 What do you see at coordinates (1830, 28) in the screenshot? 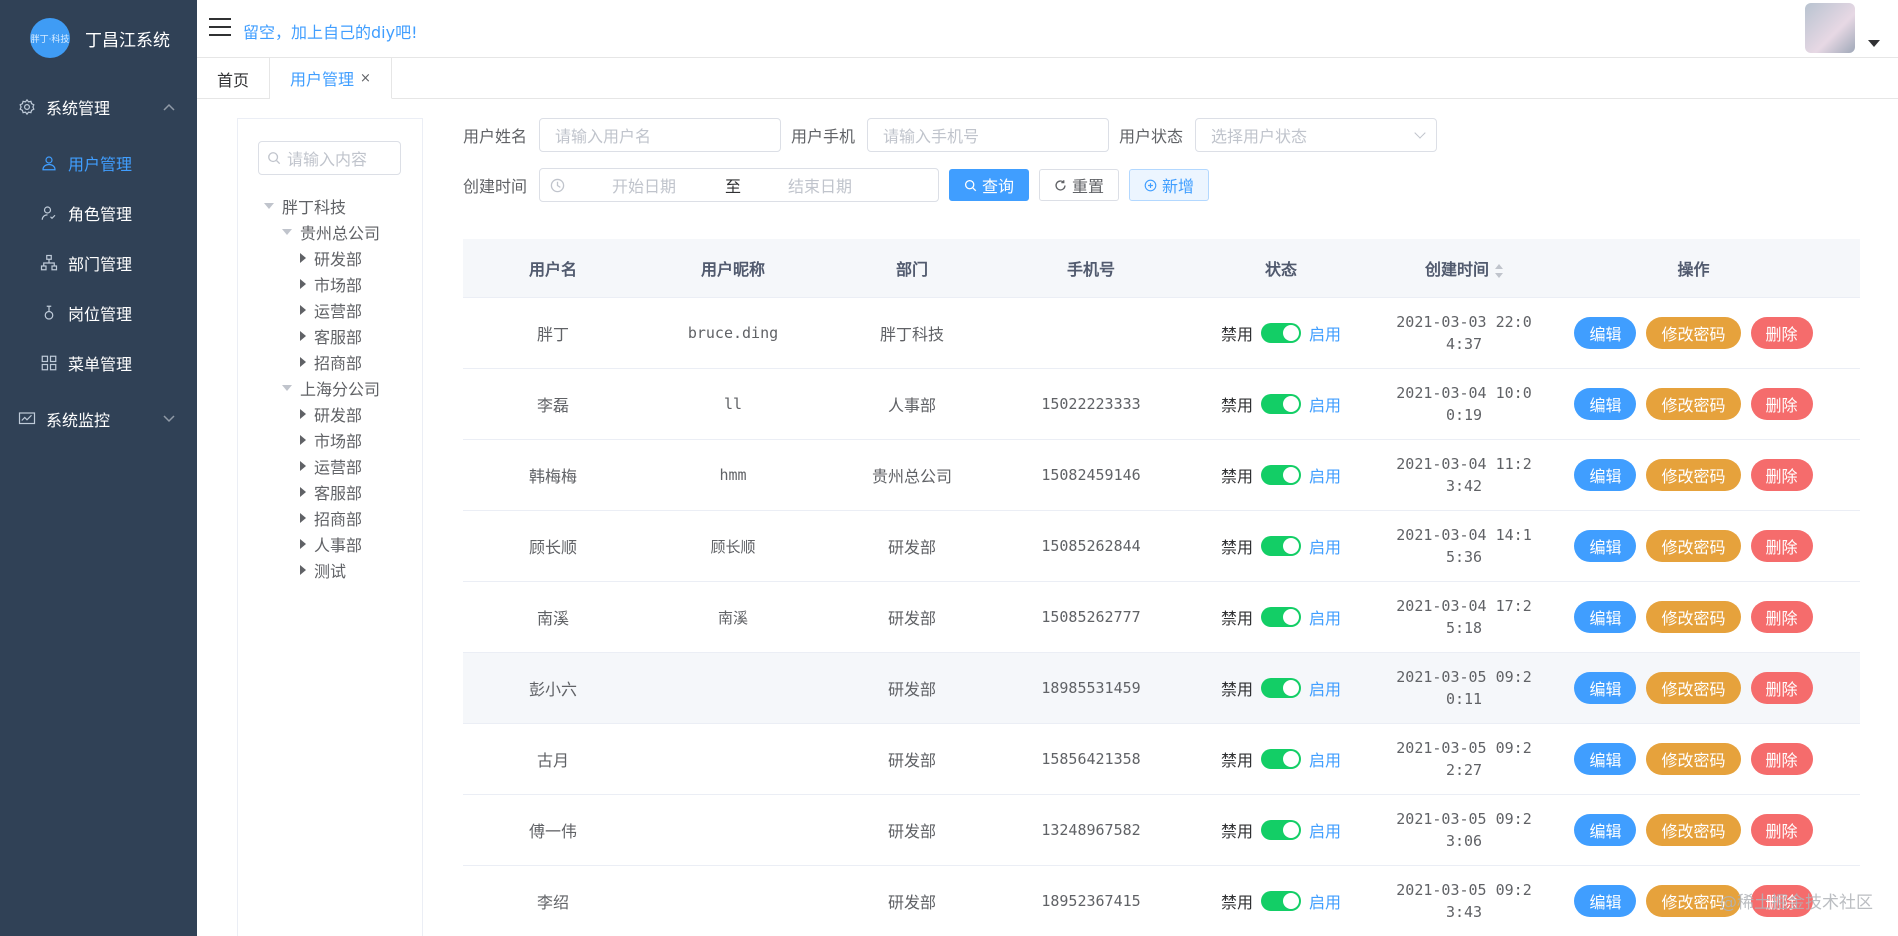
I see `avatar` at bounding box center [1830, 28].